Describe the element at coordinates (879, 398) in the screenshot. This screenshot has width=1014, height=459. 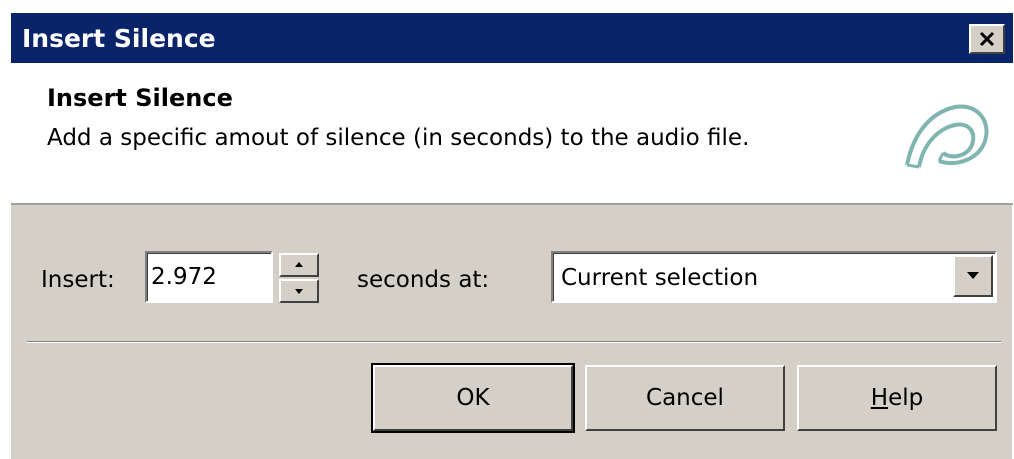
I see `help-mnemonic: H` at that location.